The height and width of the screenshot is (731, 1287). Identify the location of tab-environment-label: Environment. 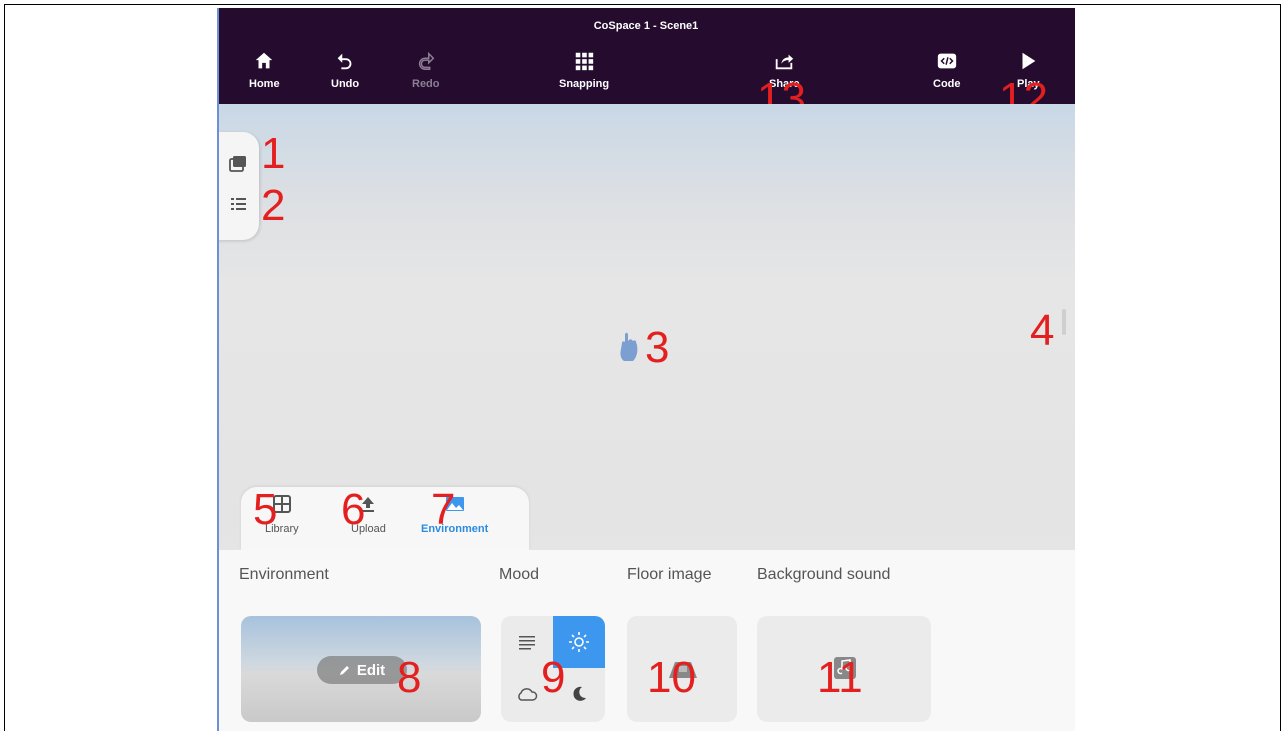
(455, 529).